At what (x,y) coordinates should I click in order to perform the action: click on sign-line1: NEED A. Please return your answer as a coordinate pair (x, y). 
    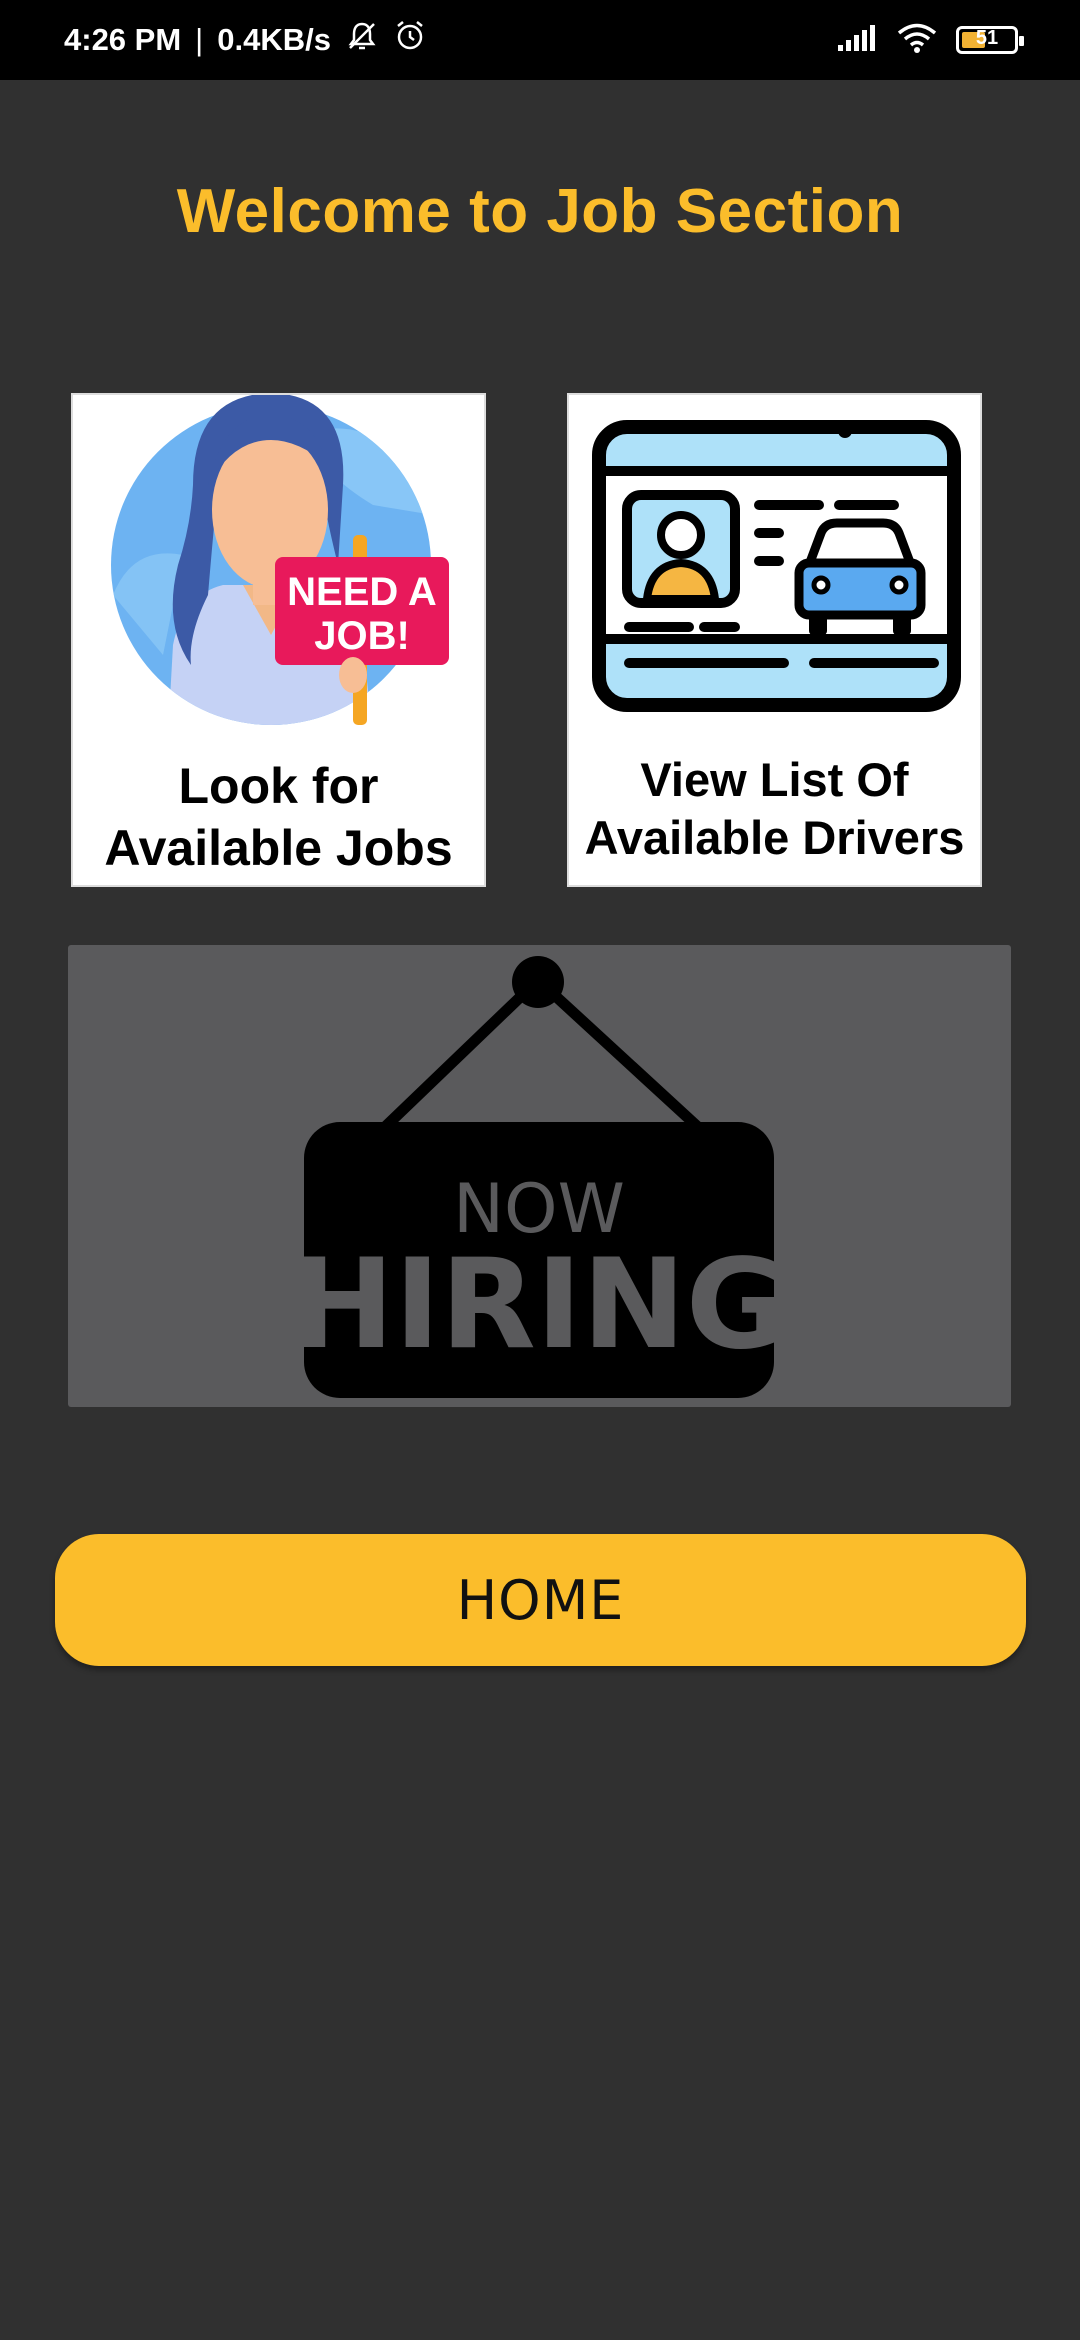
    Looking at the image, I should click on (362, 592).